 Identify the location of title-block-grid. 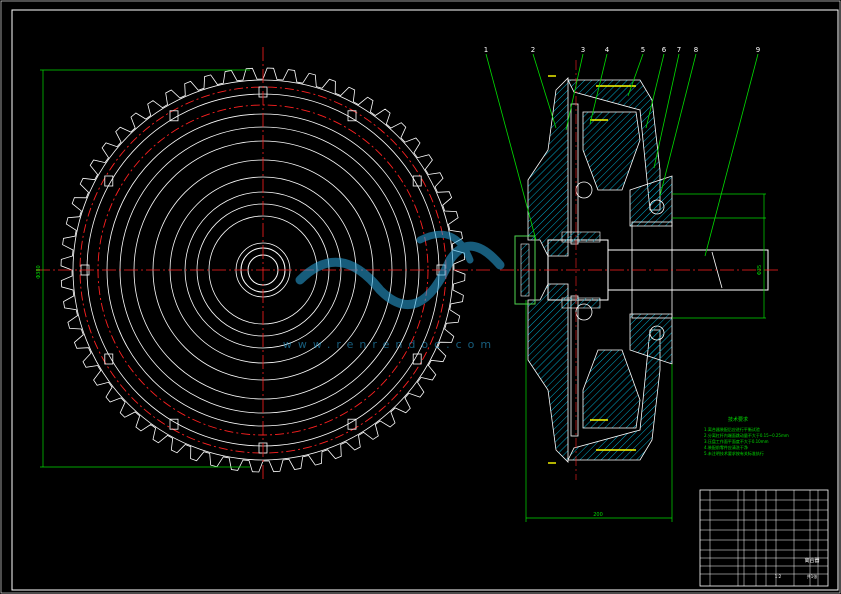
(764, 538).